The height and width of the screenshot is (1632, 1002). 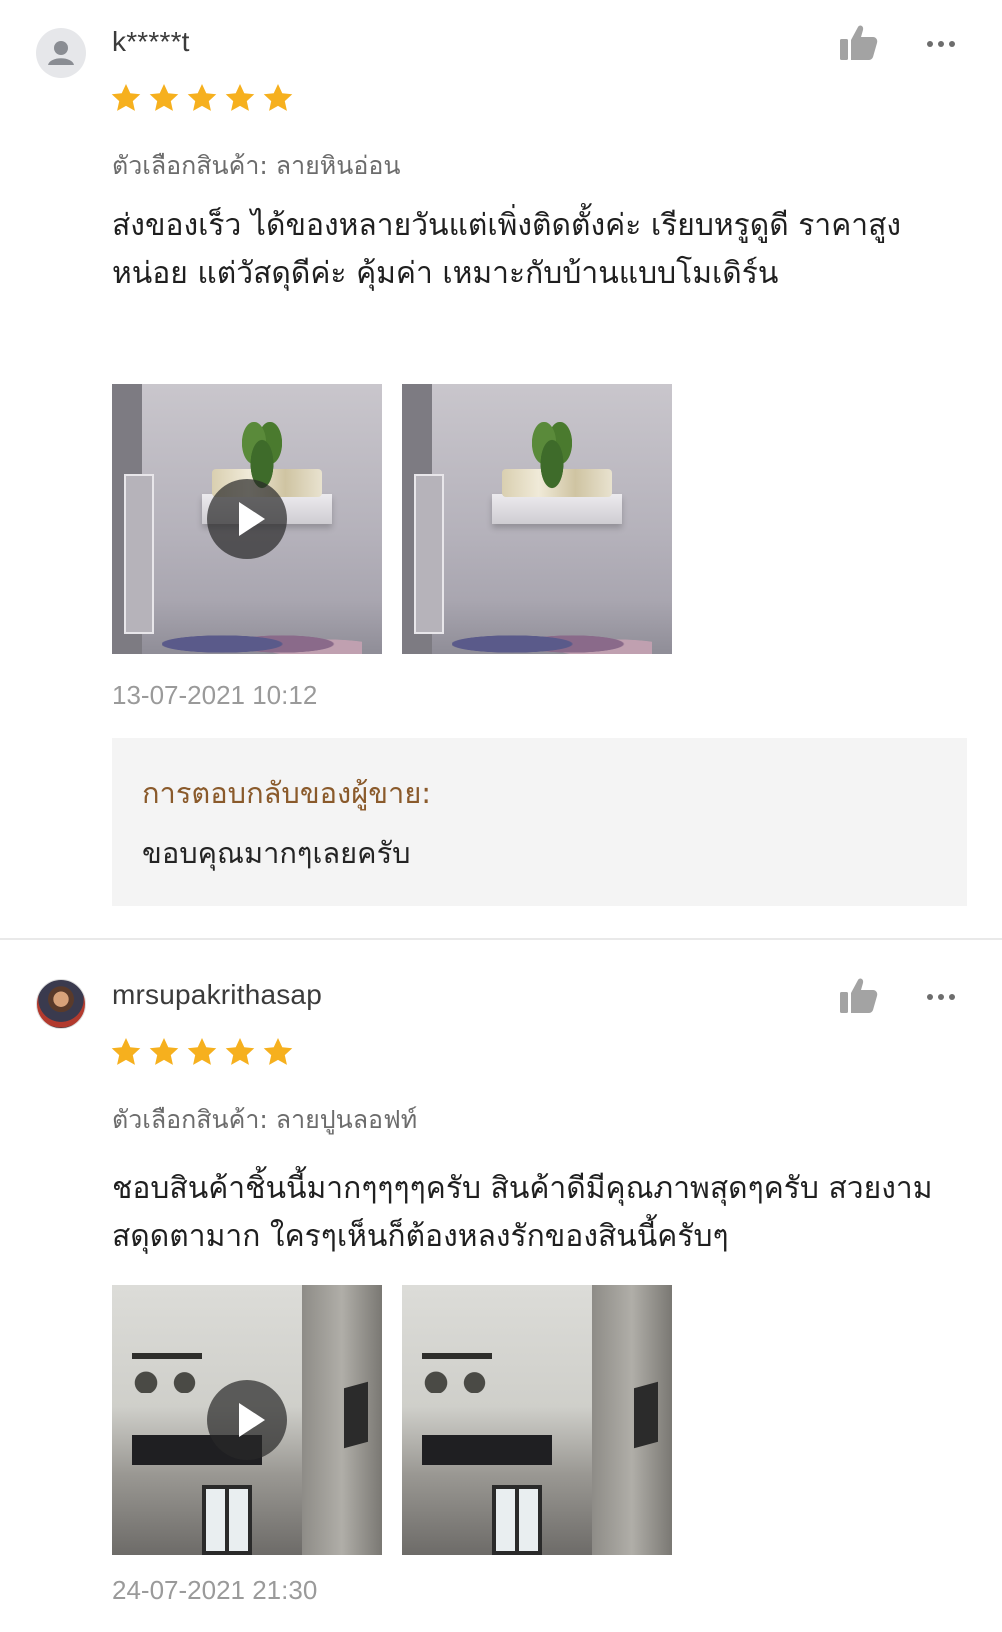 I want to click on user-icon, so click(x=61, y=53).